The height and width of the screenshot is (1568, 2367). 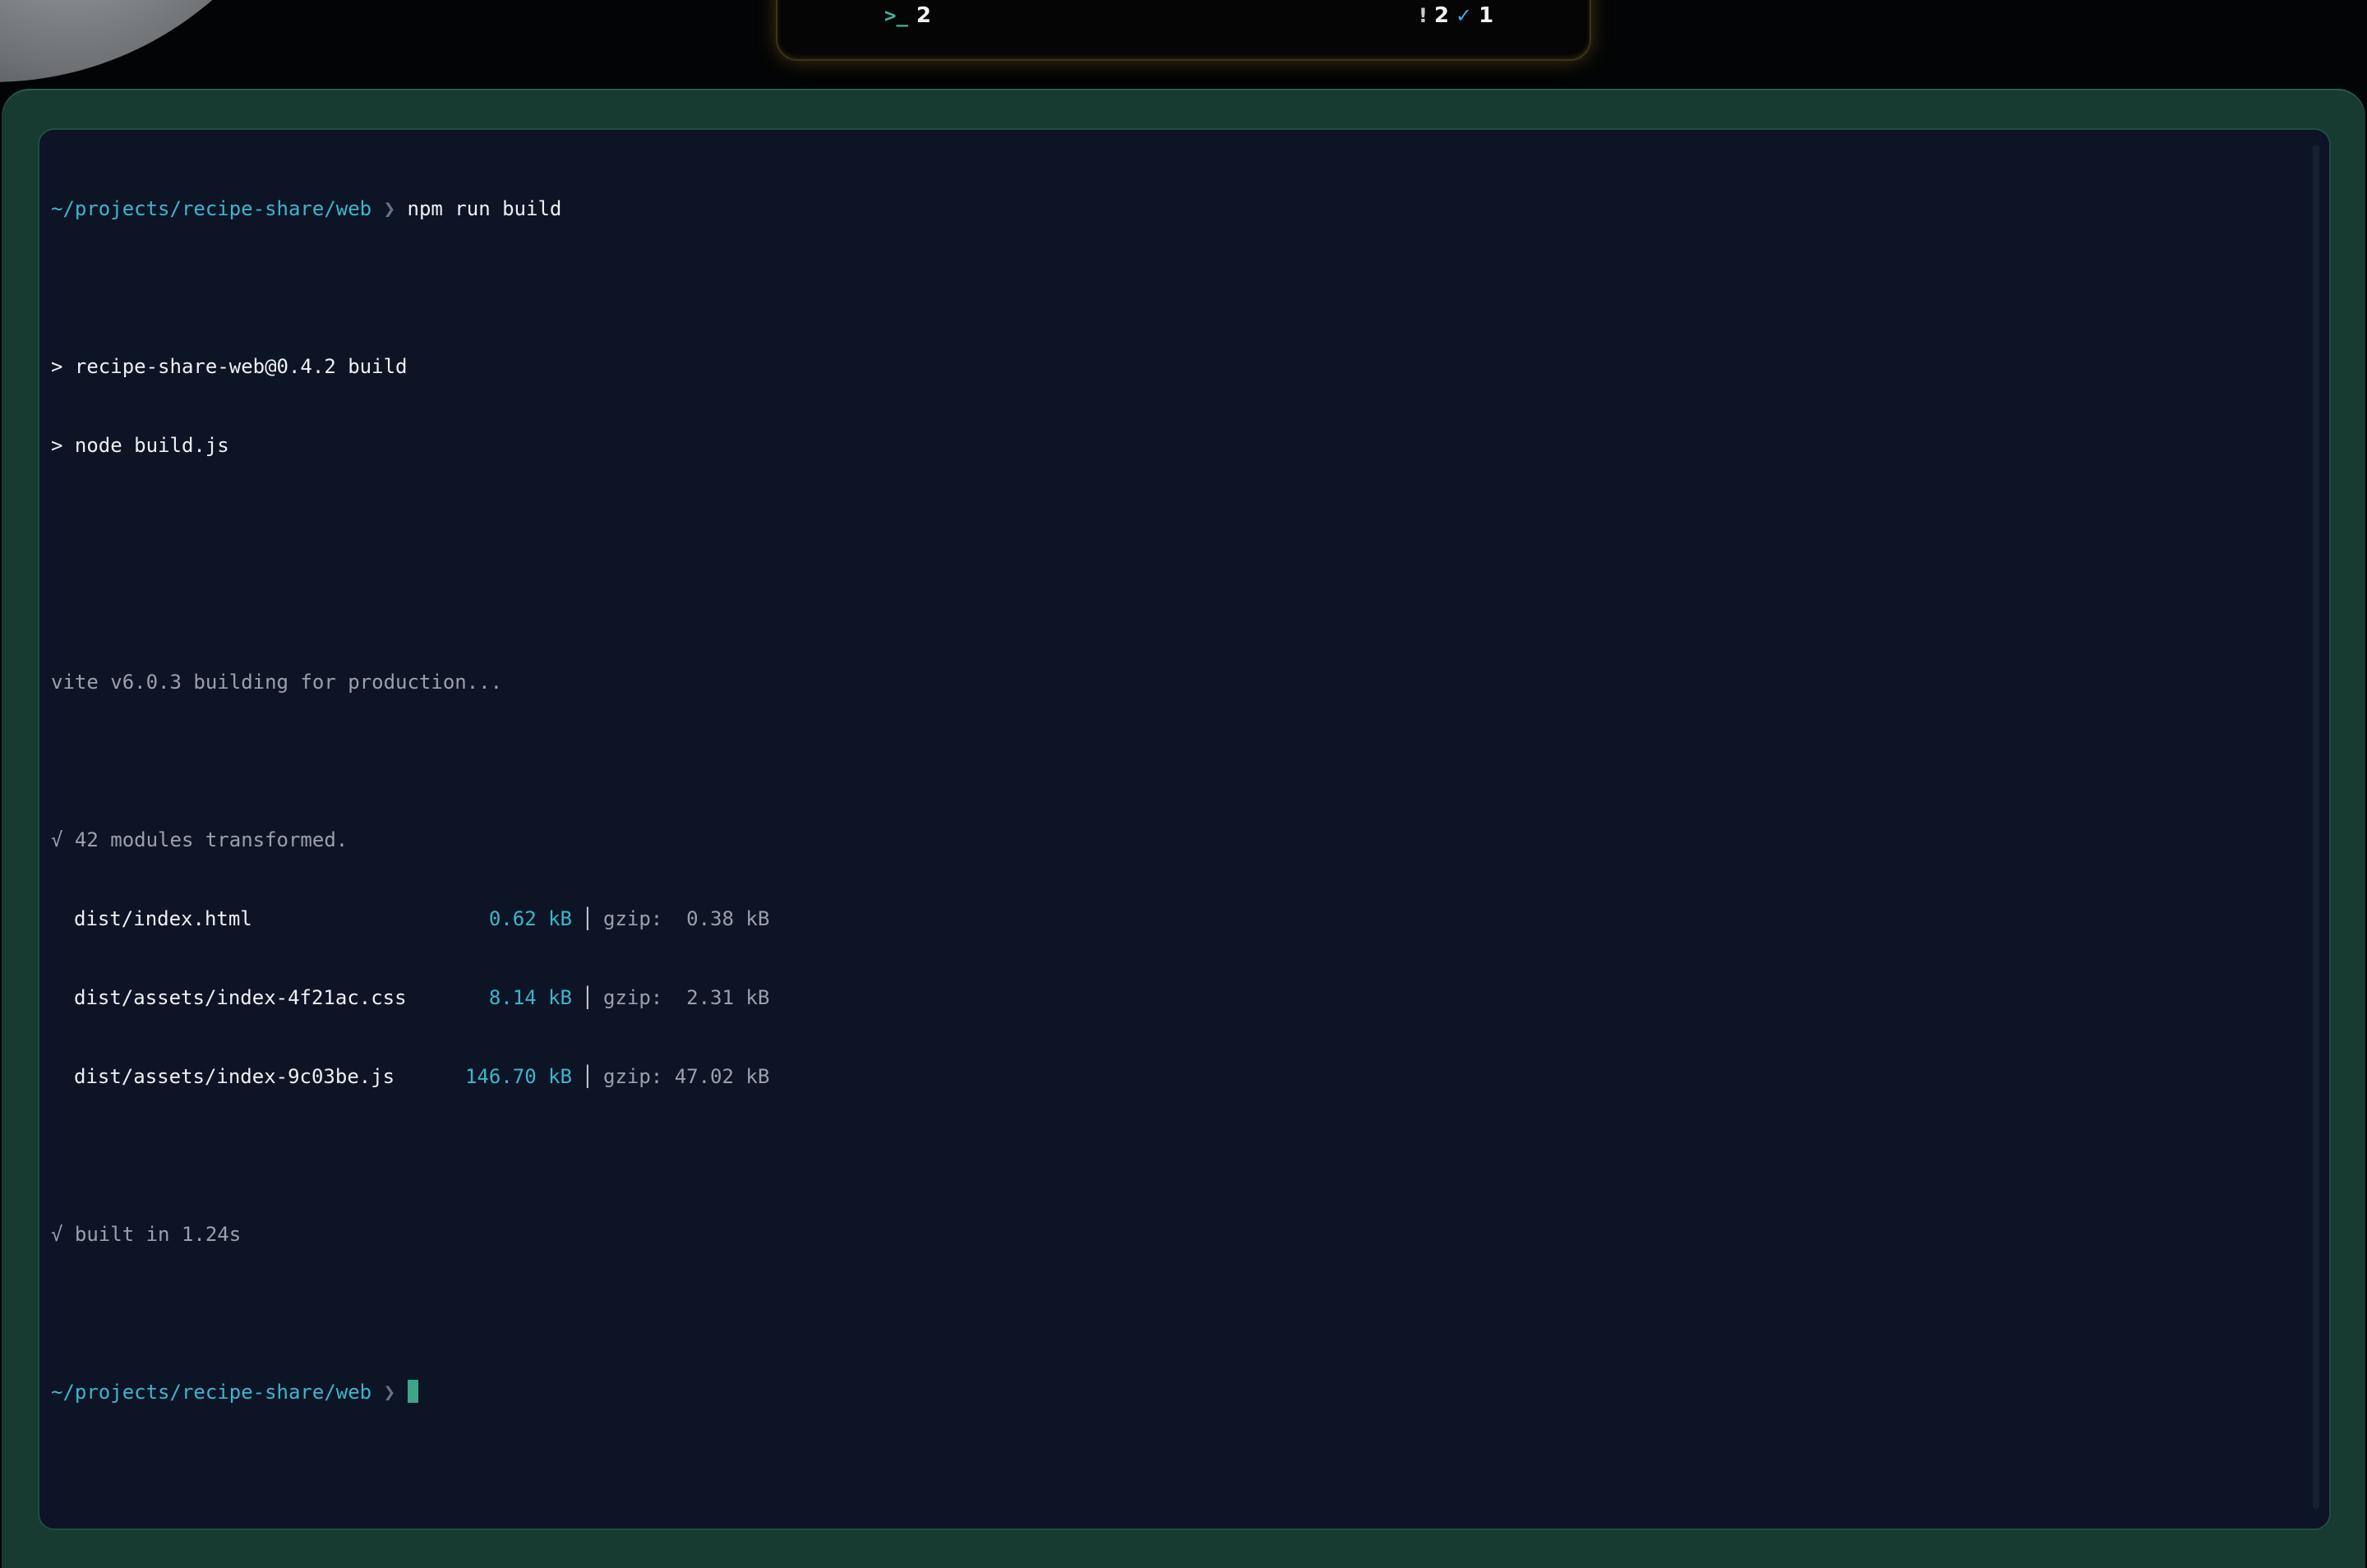 I want to click on scrollbar, so click(x=2316, y=827).